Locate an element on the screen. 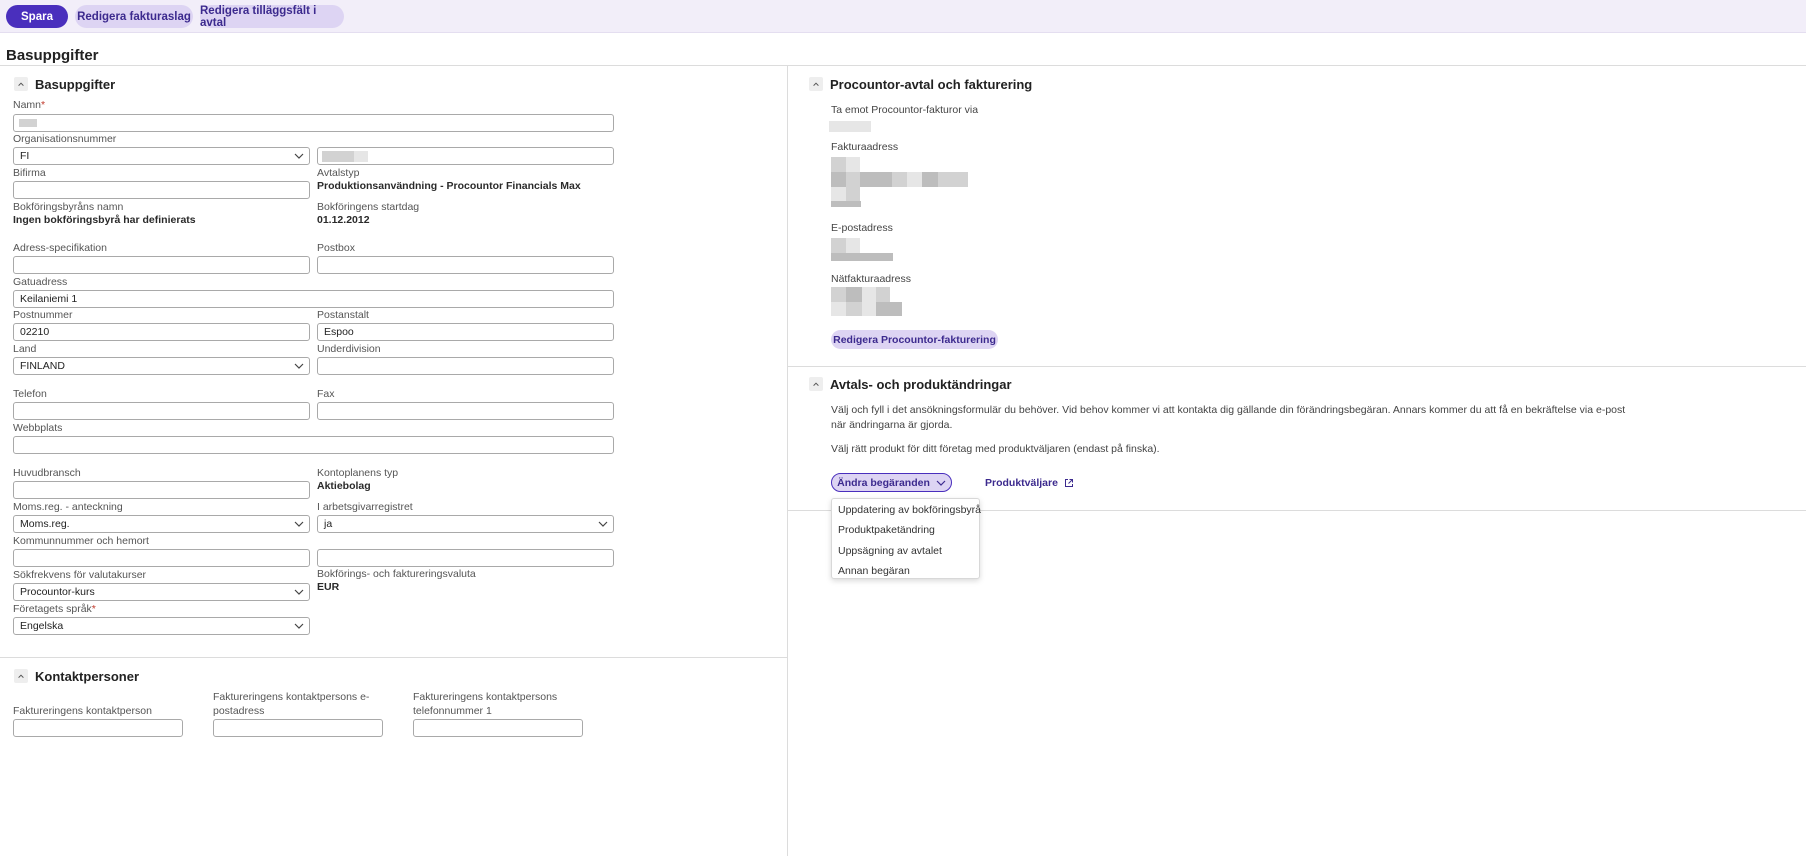 This screenshot has height=856, width=1806. section-title-contacts: Kontaktpersoner is located at coordinates (87, 676).